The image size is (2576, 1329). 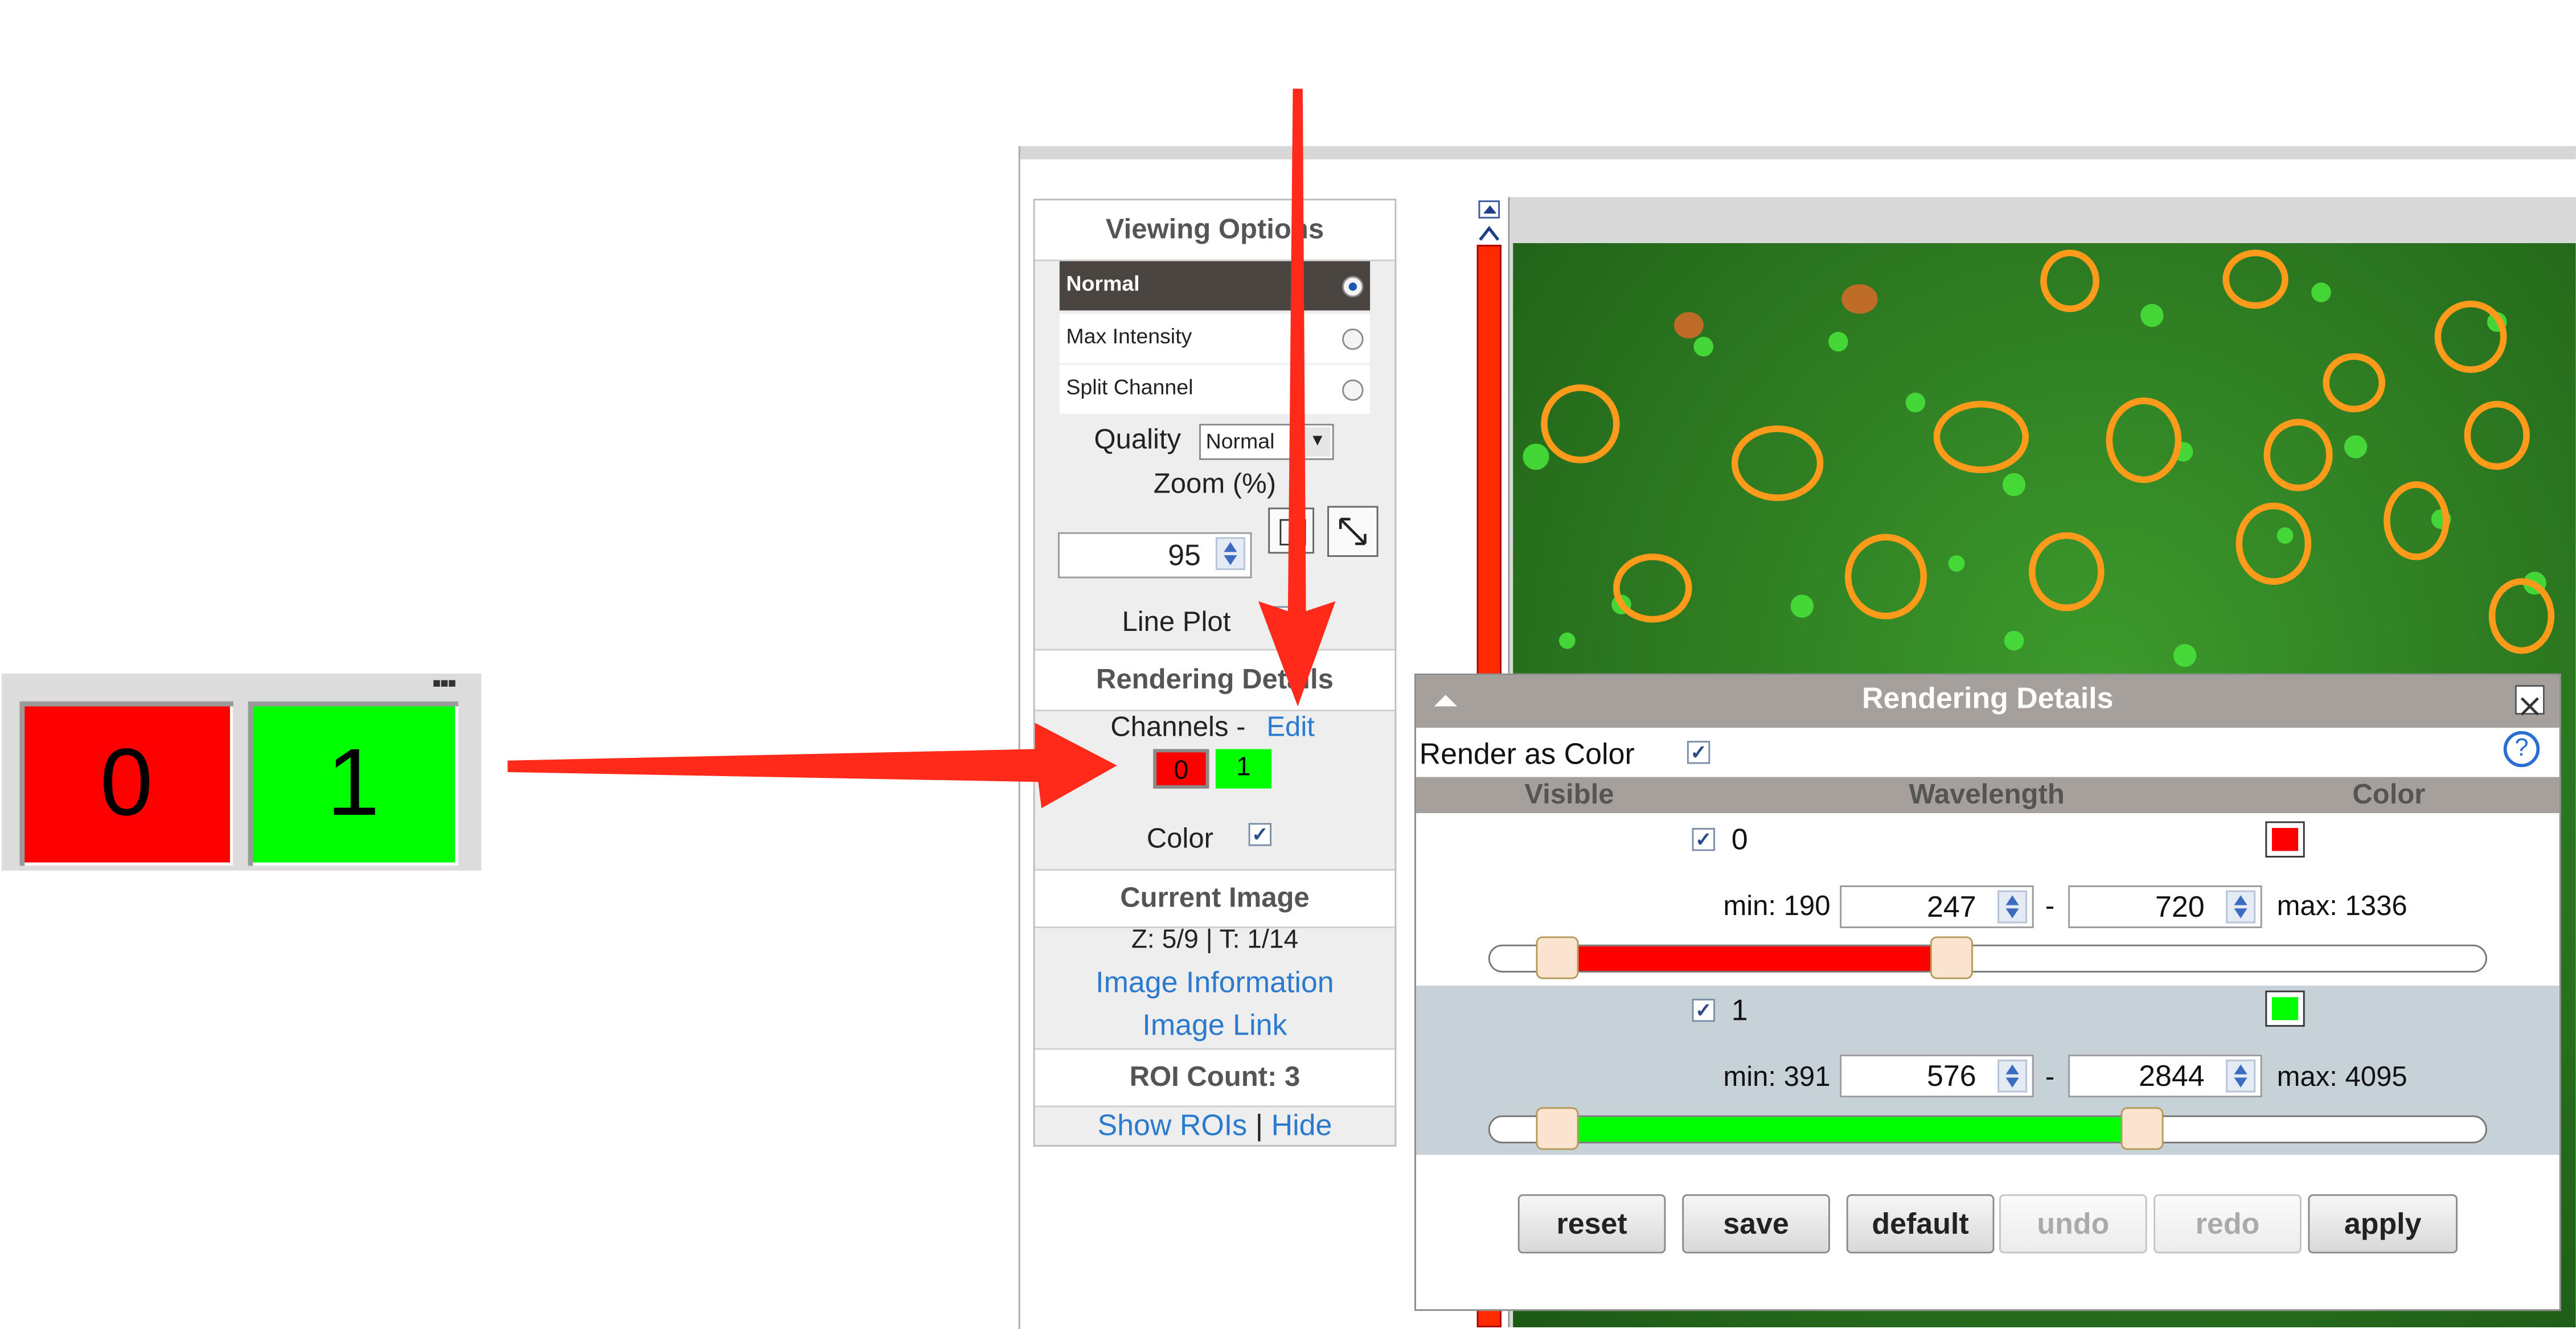 I want to click on arrow-right-icon, so click(x=812, y=766).